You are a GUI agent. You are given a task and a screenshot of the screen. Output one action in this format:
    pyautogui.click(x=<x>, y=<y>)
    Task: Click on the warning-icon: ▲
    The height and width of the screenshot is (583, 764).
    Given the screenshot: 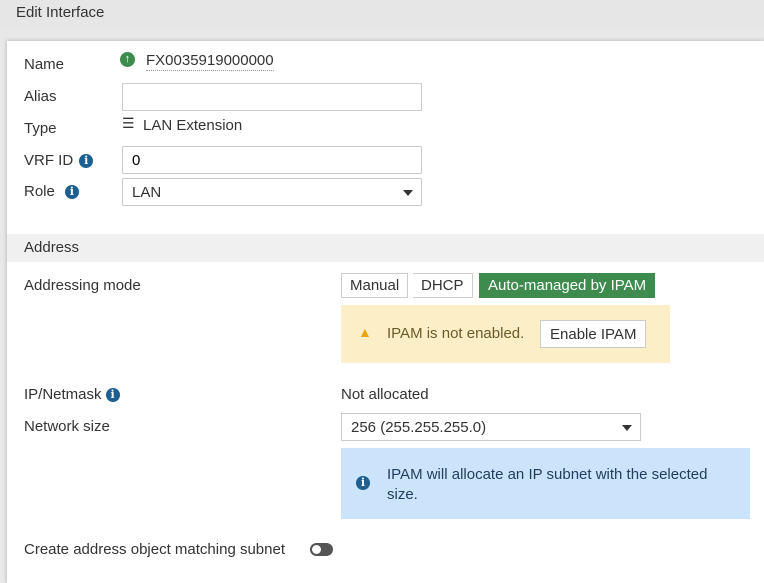 What is the action you would take?
    pyautogui.click(x=365, y=332)
    